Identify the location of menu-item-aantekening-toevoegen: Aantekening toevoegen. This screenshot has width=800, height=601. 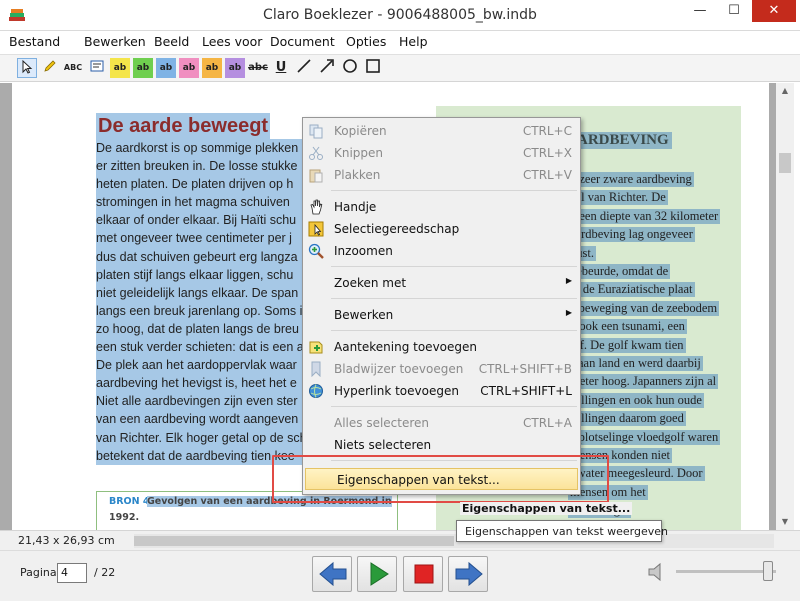
(441, 347).